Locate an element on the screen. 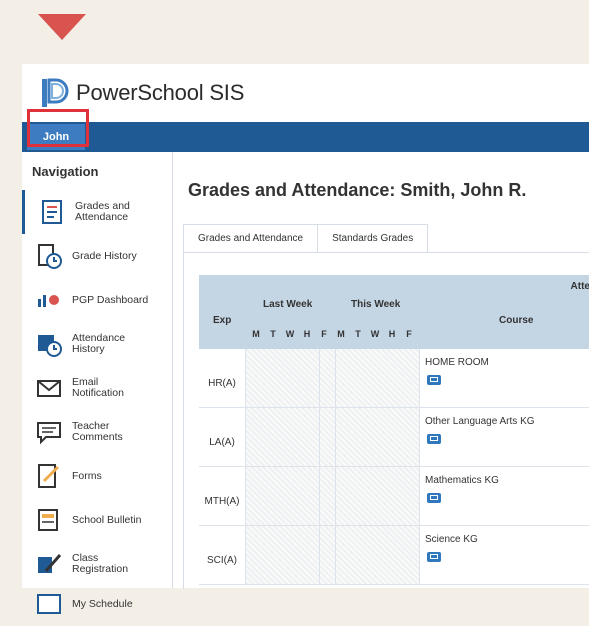  pointer-arrow is located at coordinates (62, 27).